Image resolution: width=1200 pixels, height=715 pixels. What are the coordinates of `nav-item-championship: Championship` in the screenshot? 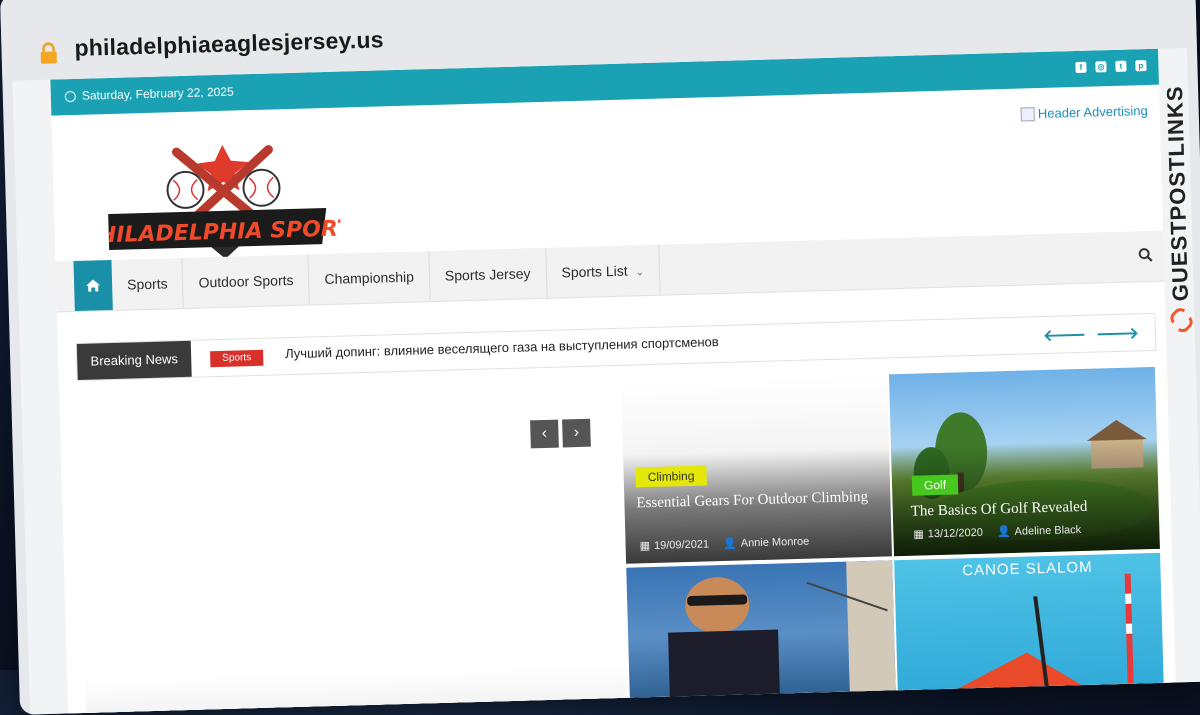 It's located at (369, 278).